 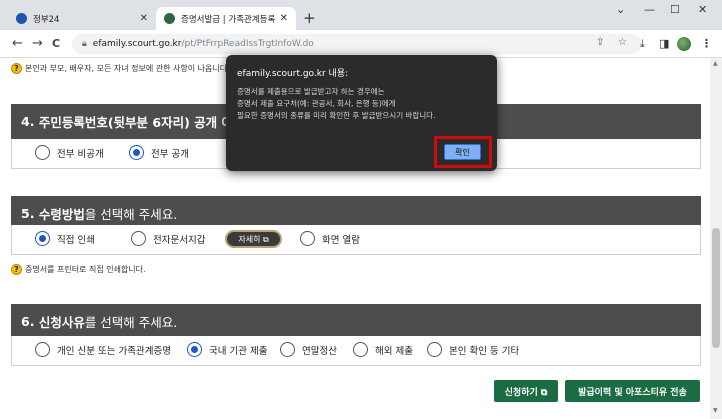 I want to click on option-year-end-tax: 연말정산, so click(x=308, y=349).